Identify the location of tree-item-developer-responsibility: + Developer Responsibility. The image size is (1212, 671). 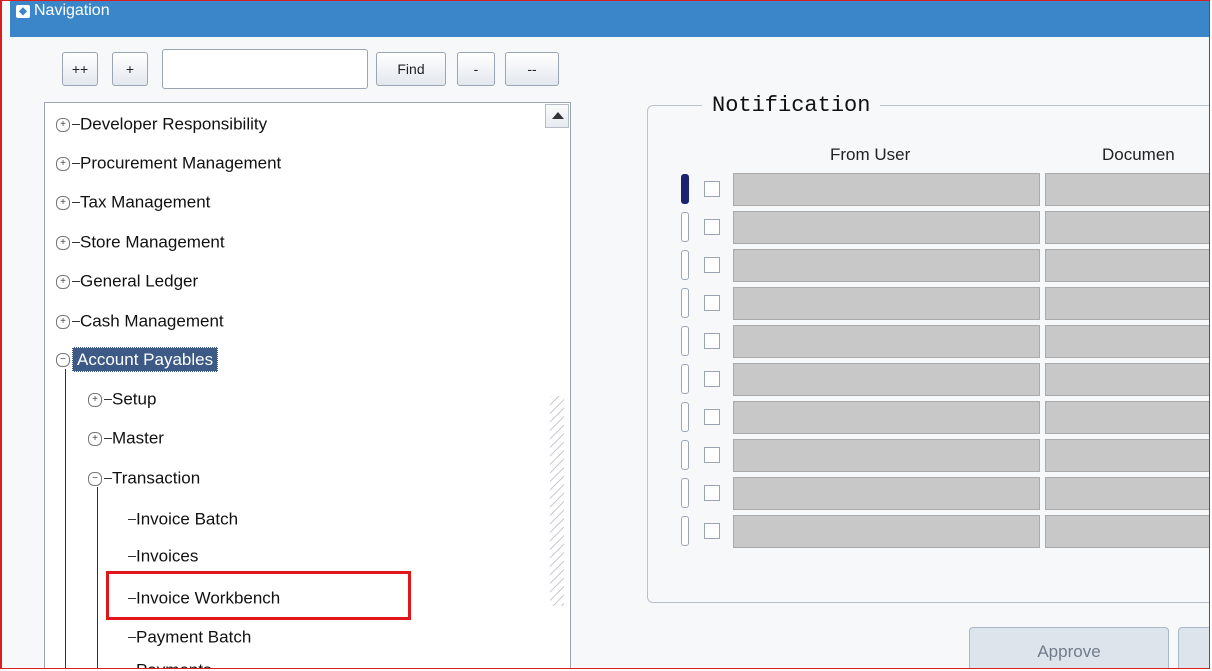
(161, 124).